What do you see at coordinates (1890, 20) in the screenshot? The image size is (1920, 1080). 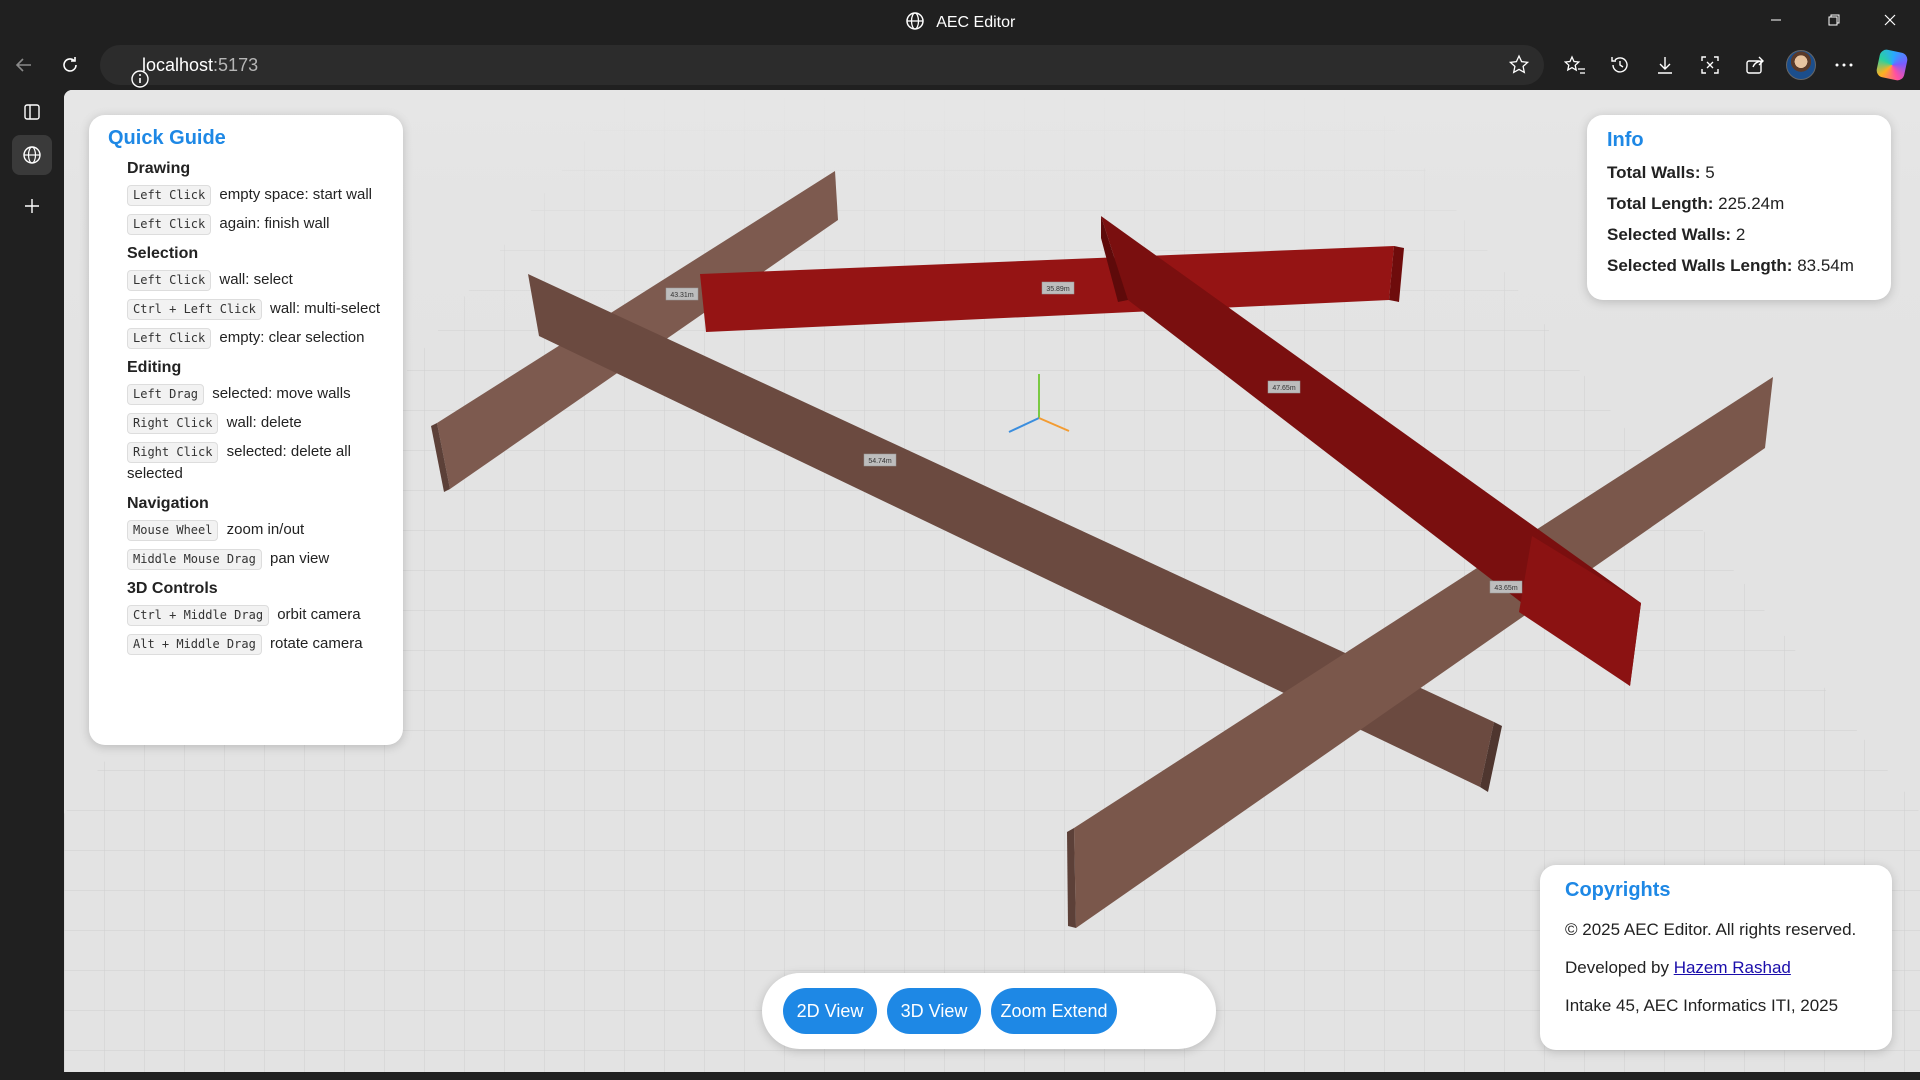 I see `close-button` at bounding box center [1890, 20].